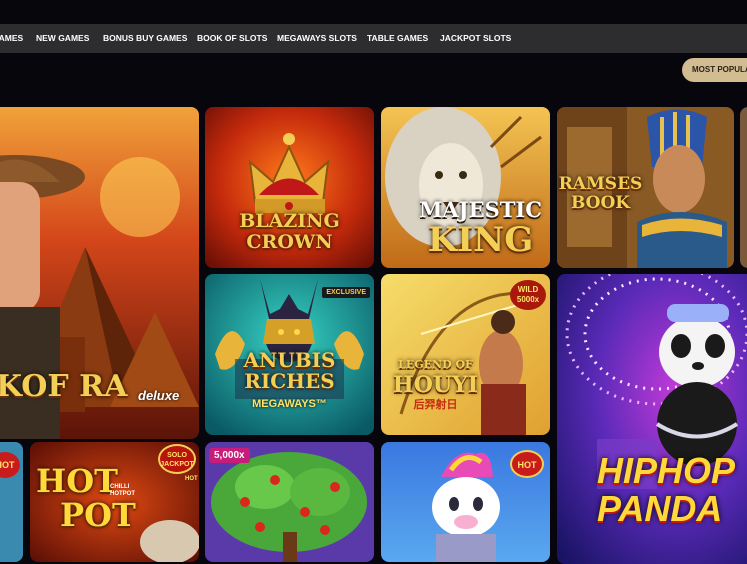 Image resolution: width=747 pixels, height=564 pixels. I want to click on wild-badge-bottom: 5000x, so click(528, 299).